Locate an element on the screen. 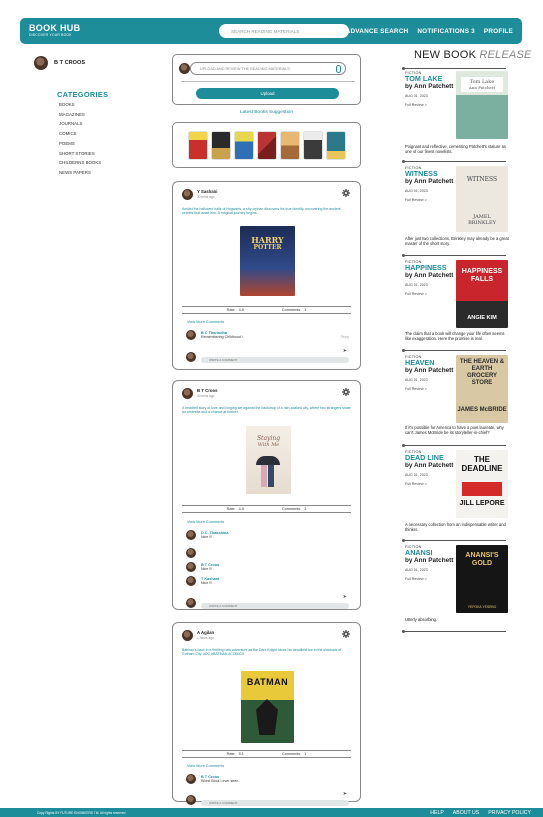 This screenshot has height=817, width=543. book-description: Utterly absorbing. is located at coordinates (421, 619).